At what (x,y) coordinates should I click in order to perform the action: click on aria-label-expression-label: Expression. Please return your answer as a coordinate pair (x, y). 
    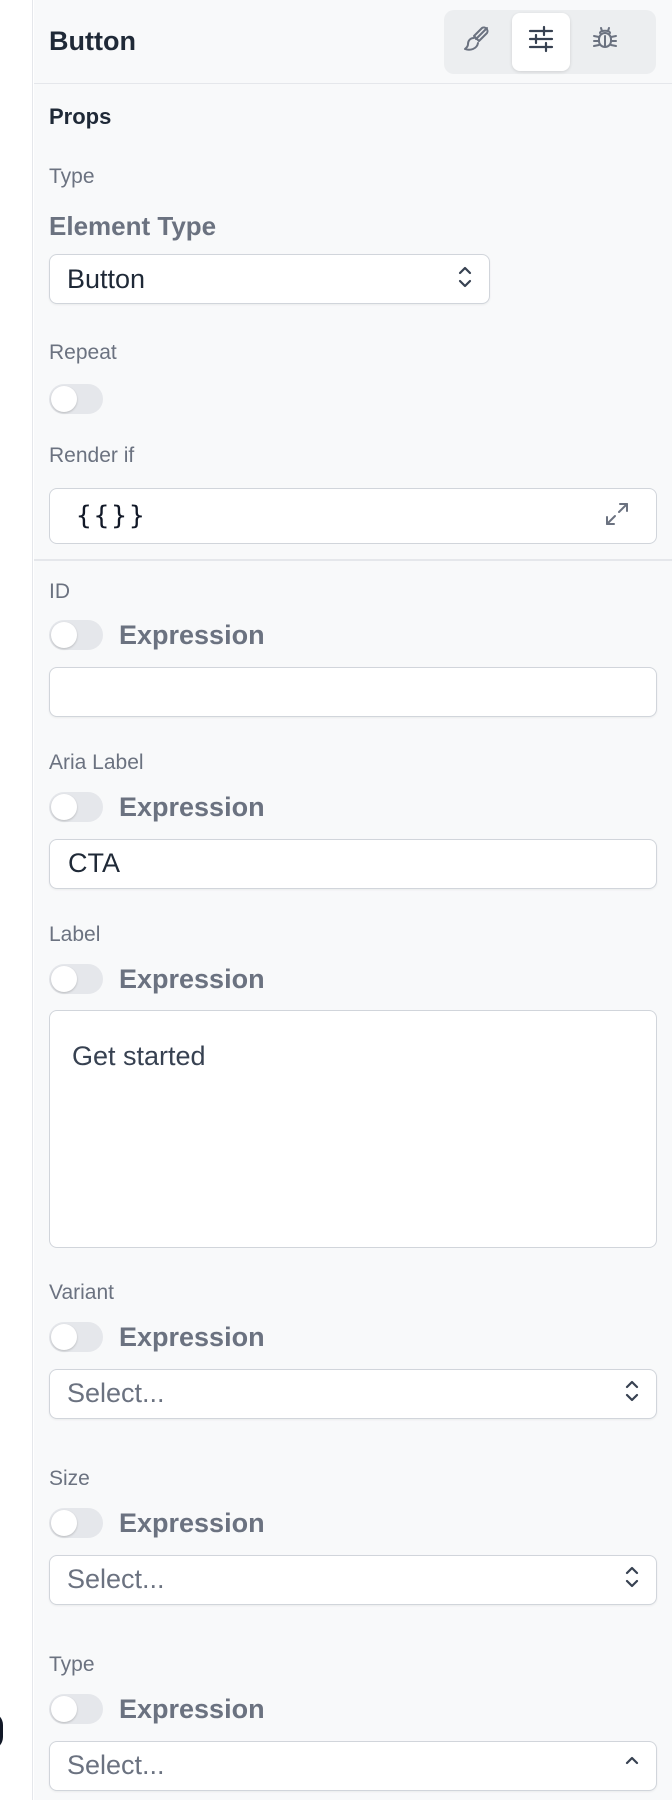
    Looking at the image, I should click on (192, 806).